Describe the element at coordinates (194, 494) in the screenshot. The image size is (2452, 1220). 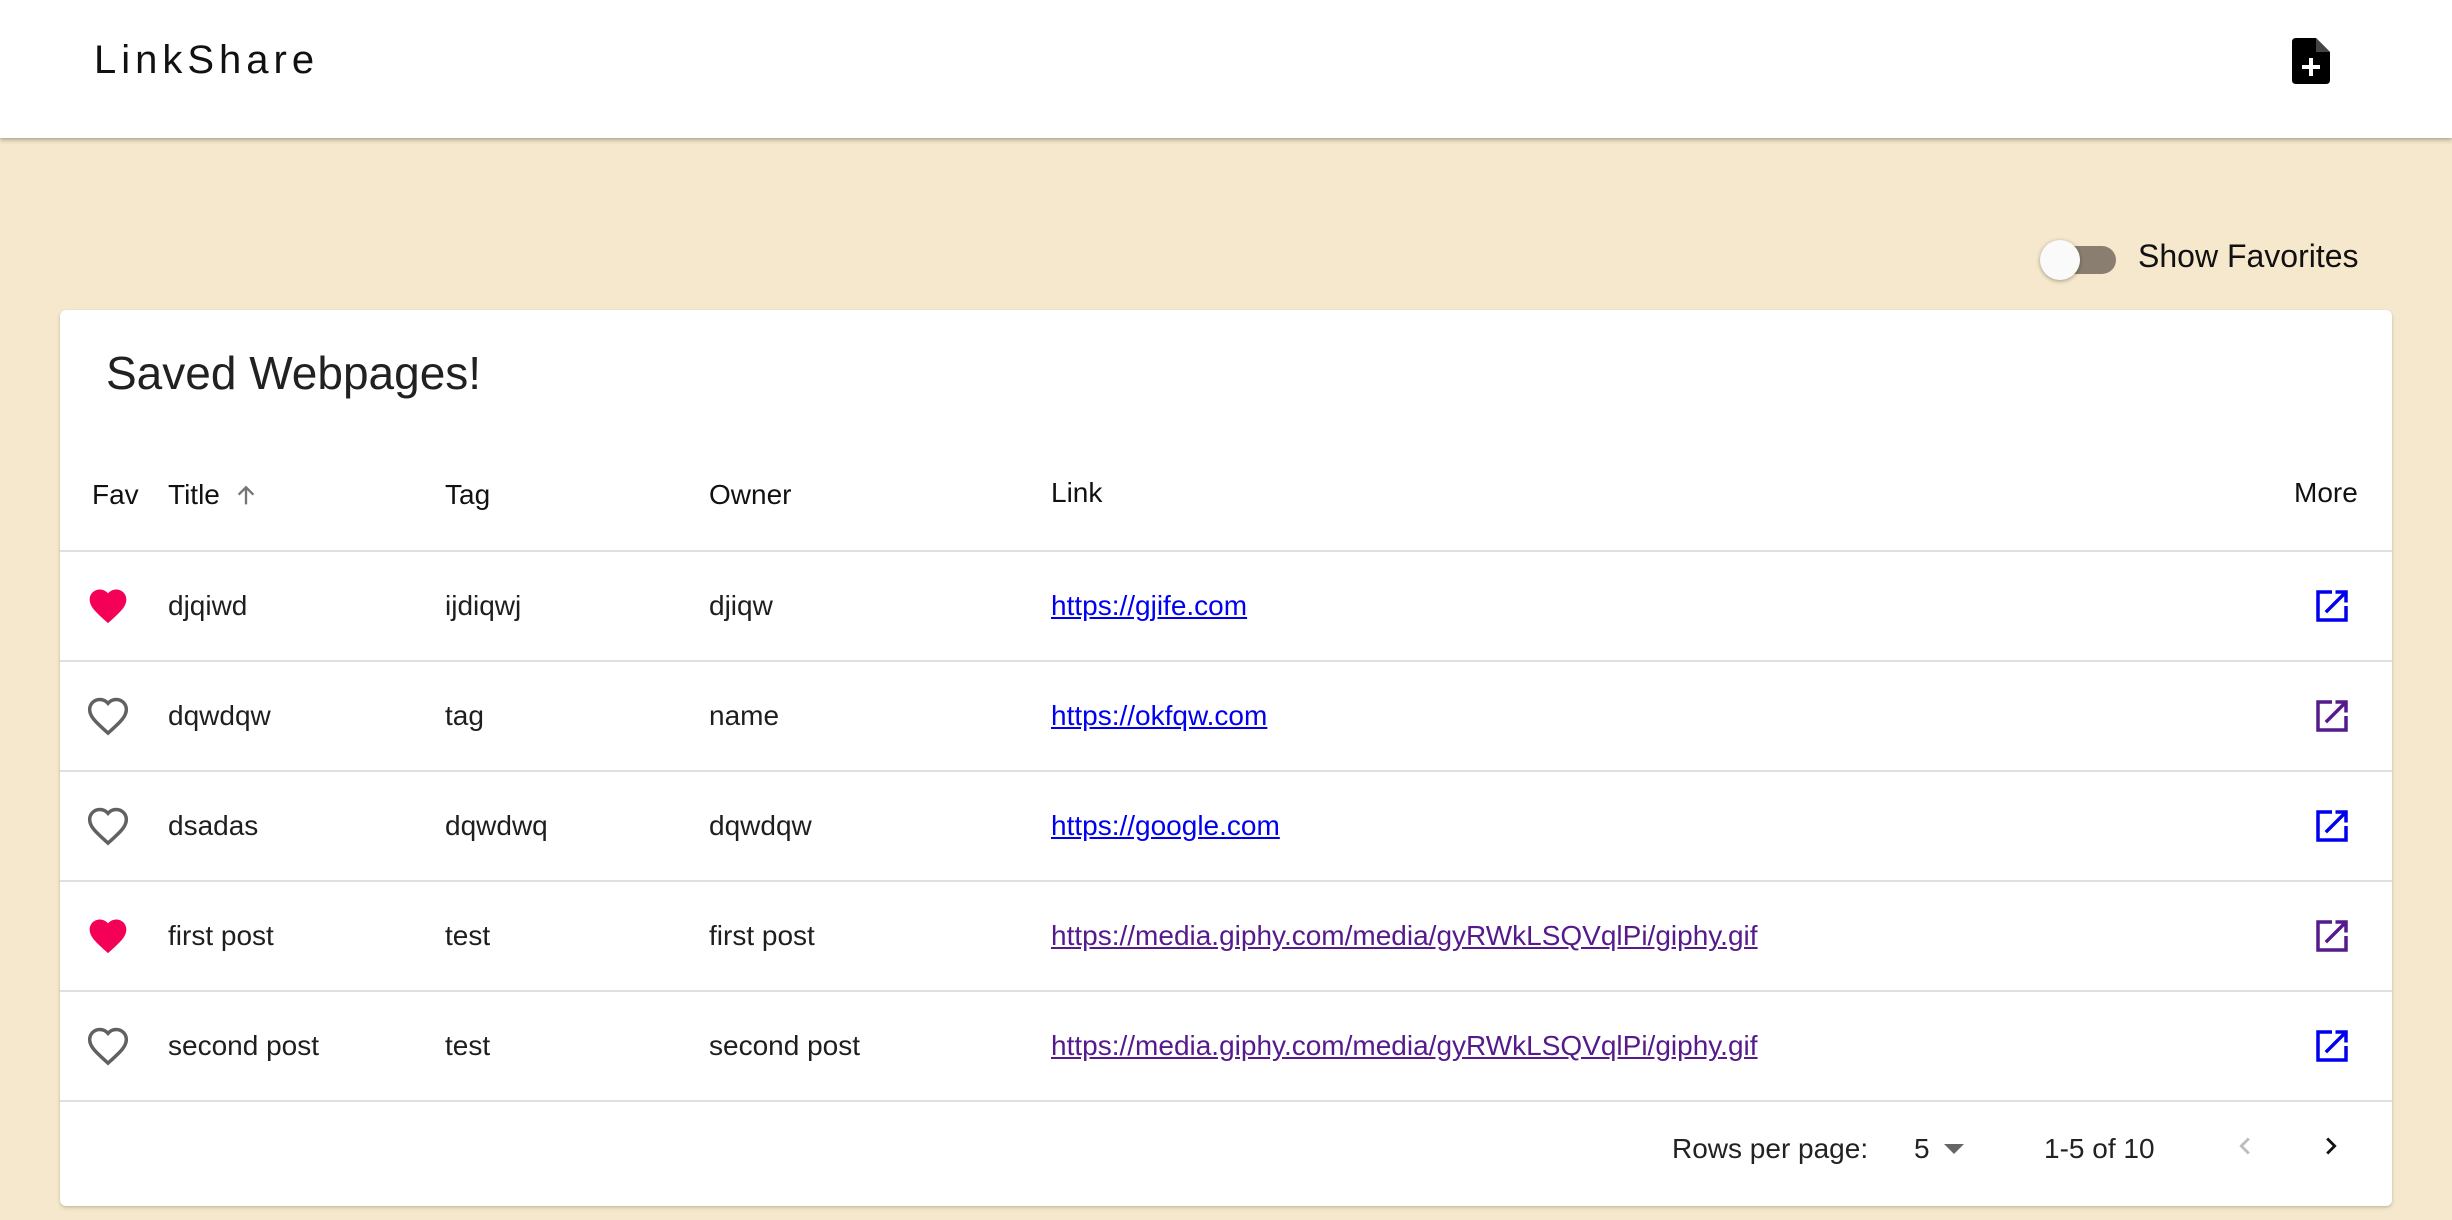
I see `header-title-label: Title` at that location.